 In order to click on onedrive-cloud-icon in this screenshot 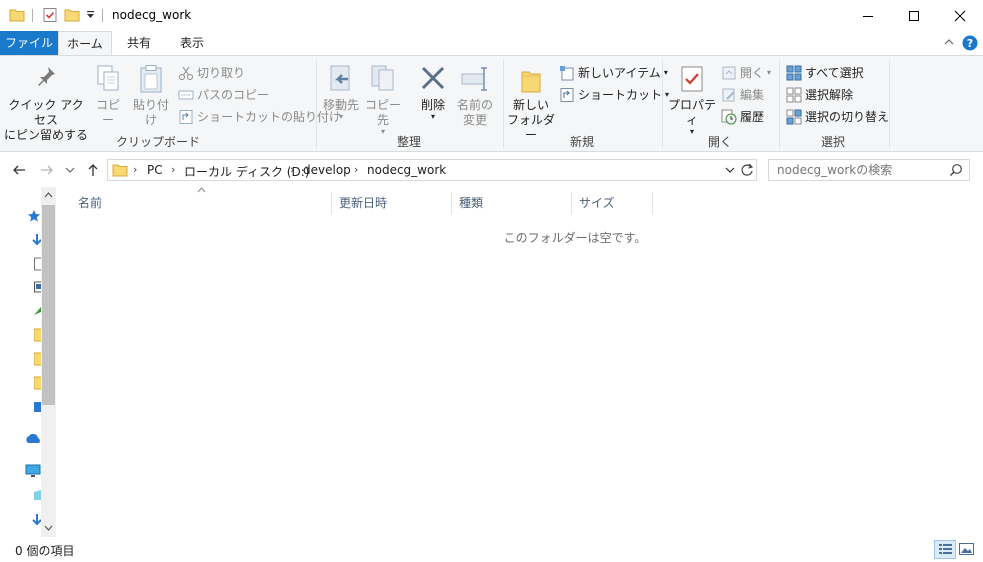, I will do `click(33, 439)`.